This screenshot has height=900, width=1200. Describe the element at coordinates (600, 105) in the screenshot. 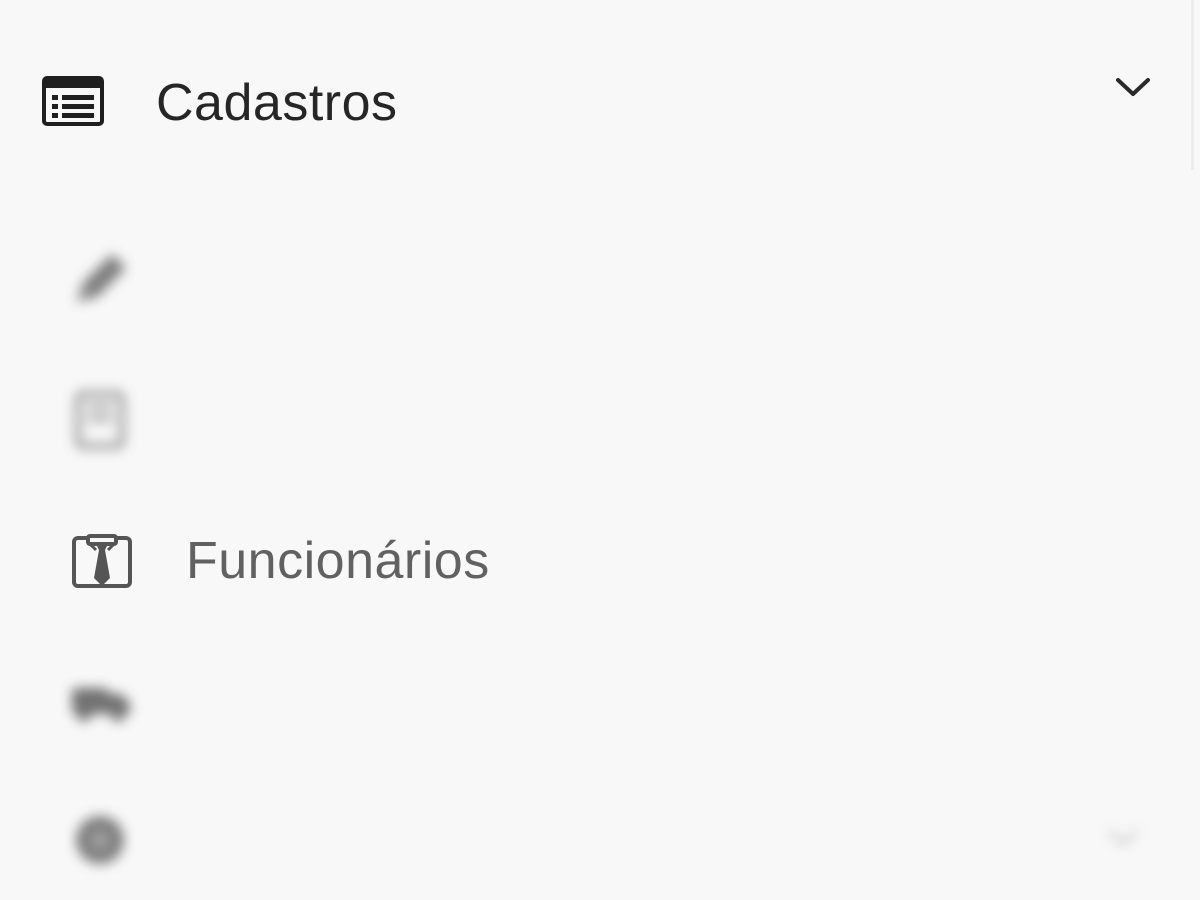

I see `menu-section-cadastros: Cadastros` at that location.